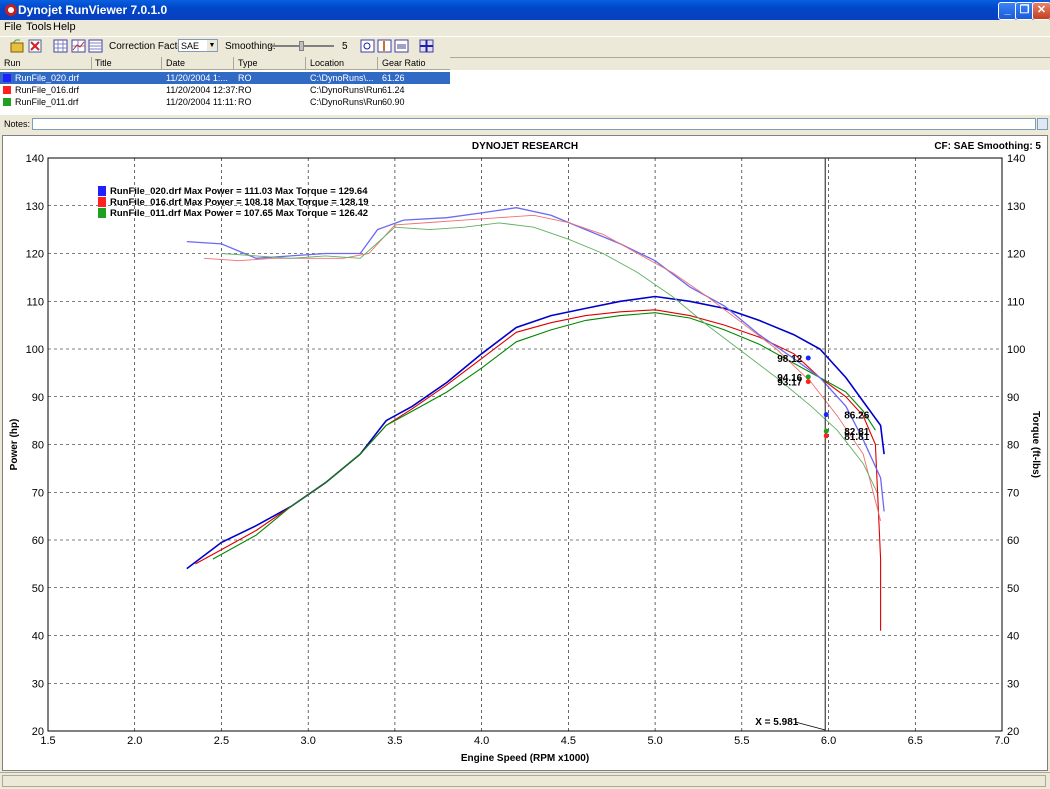  Describe the element at coordinates (308, 741) in the screenshot. I see `x-tick-label: 3.0` at that location.